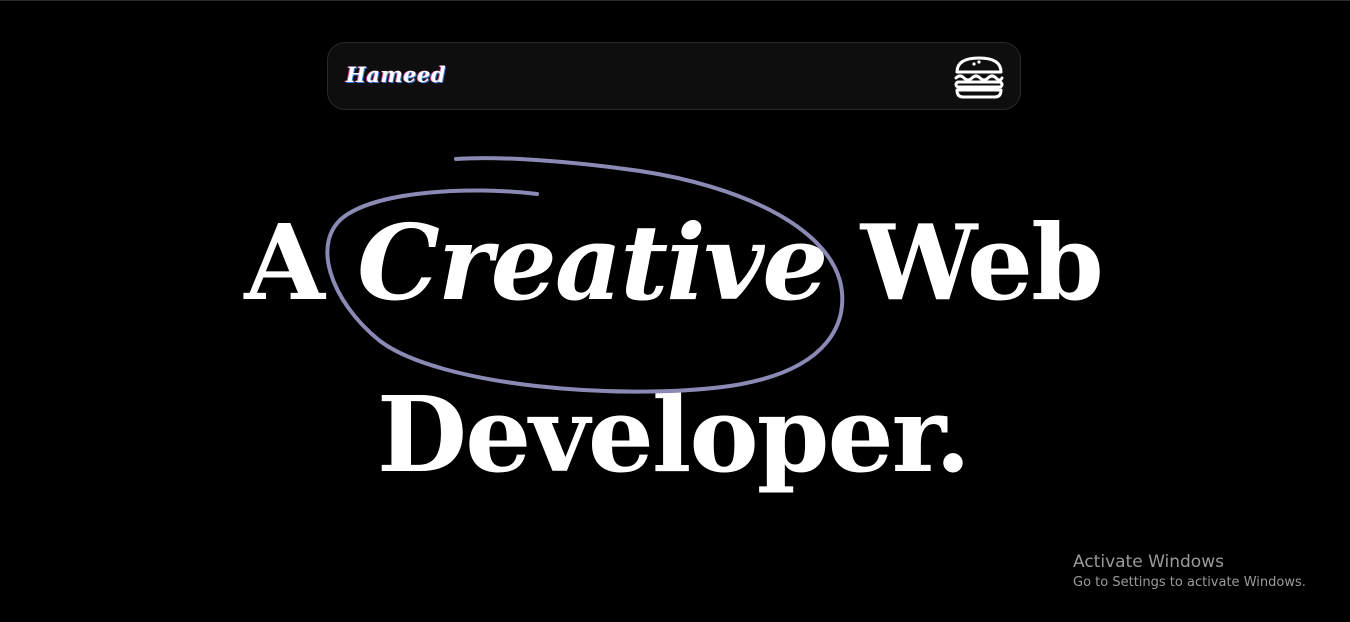 The height and width of the screenshot is (622, 1350). Describe the element at coordinates (673, 434) in the screenshot. I see `hero-heading-line2: Developer.` at that location.